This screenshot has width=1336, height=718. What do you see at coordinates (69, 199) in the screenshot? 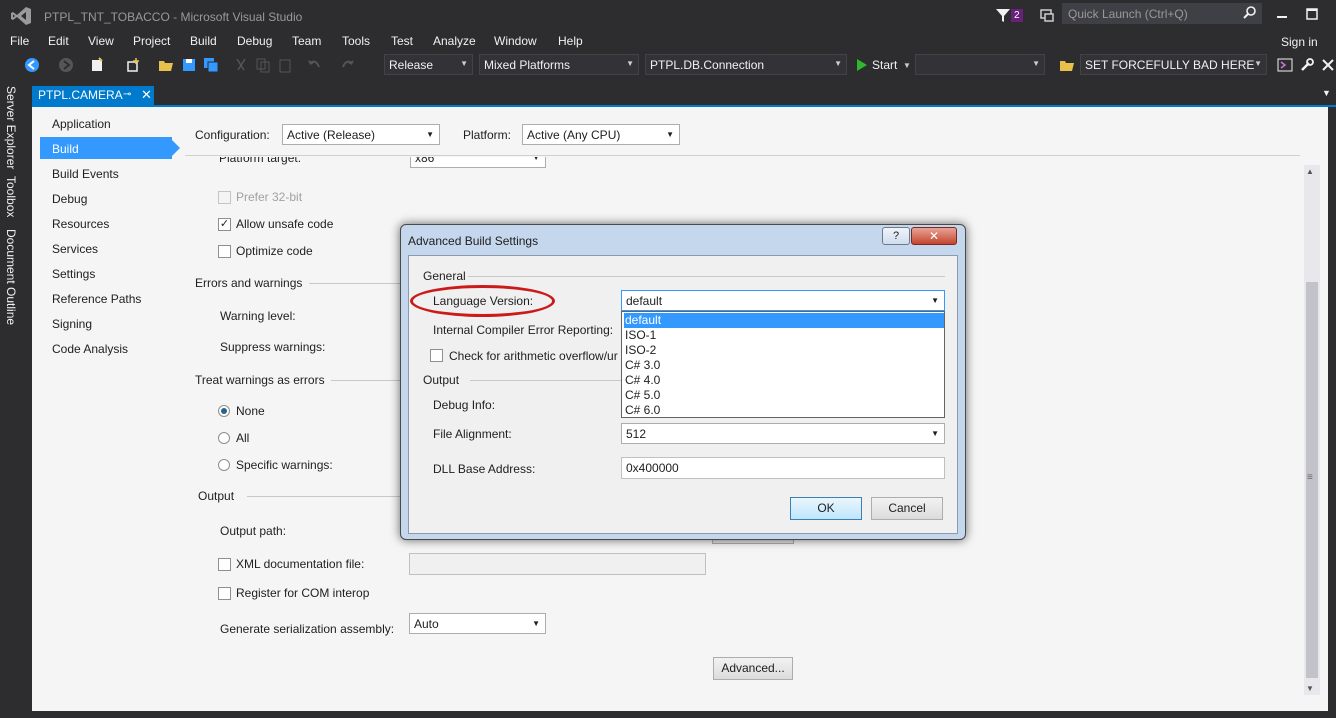
I see `nav-item-debug: Debug` at bounding box center [69, 199].